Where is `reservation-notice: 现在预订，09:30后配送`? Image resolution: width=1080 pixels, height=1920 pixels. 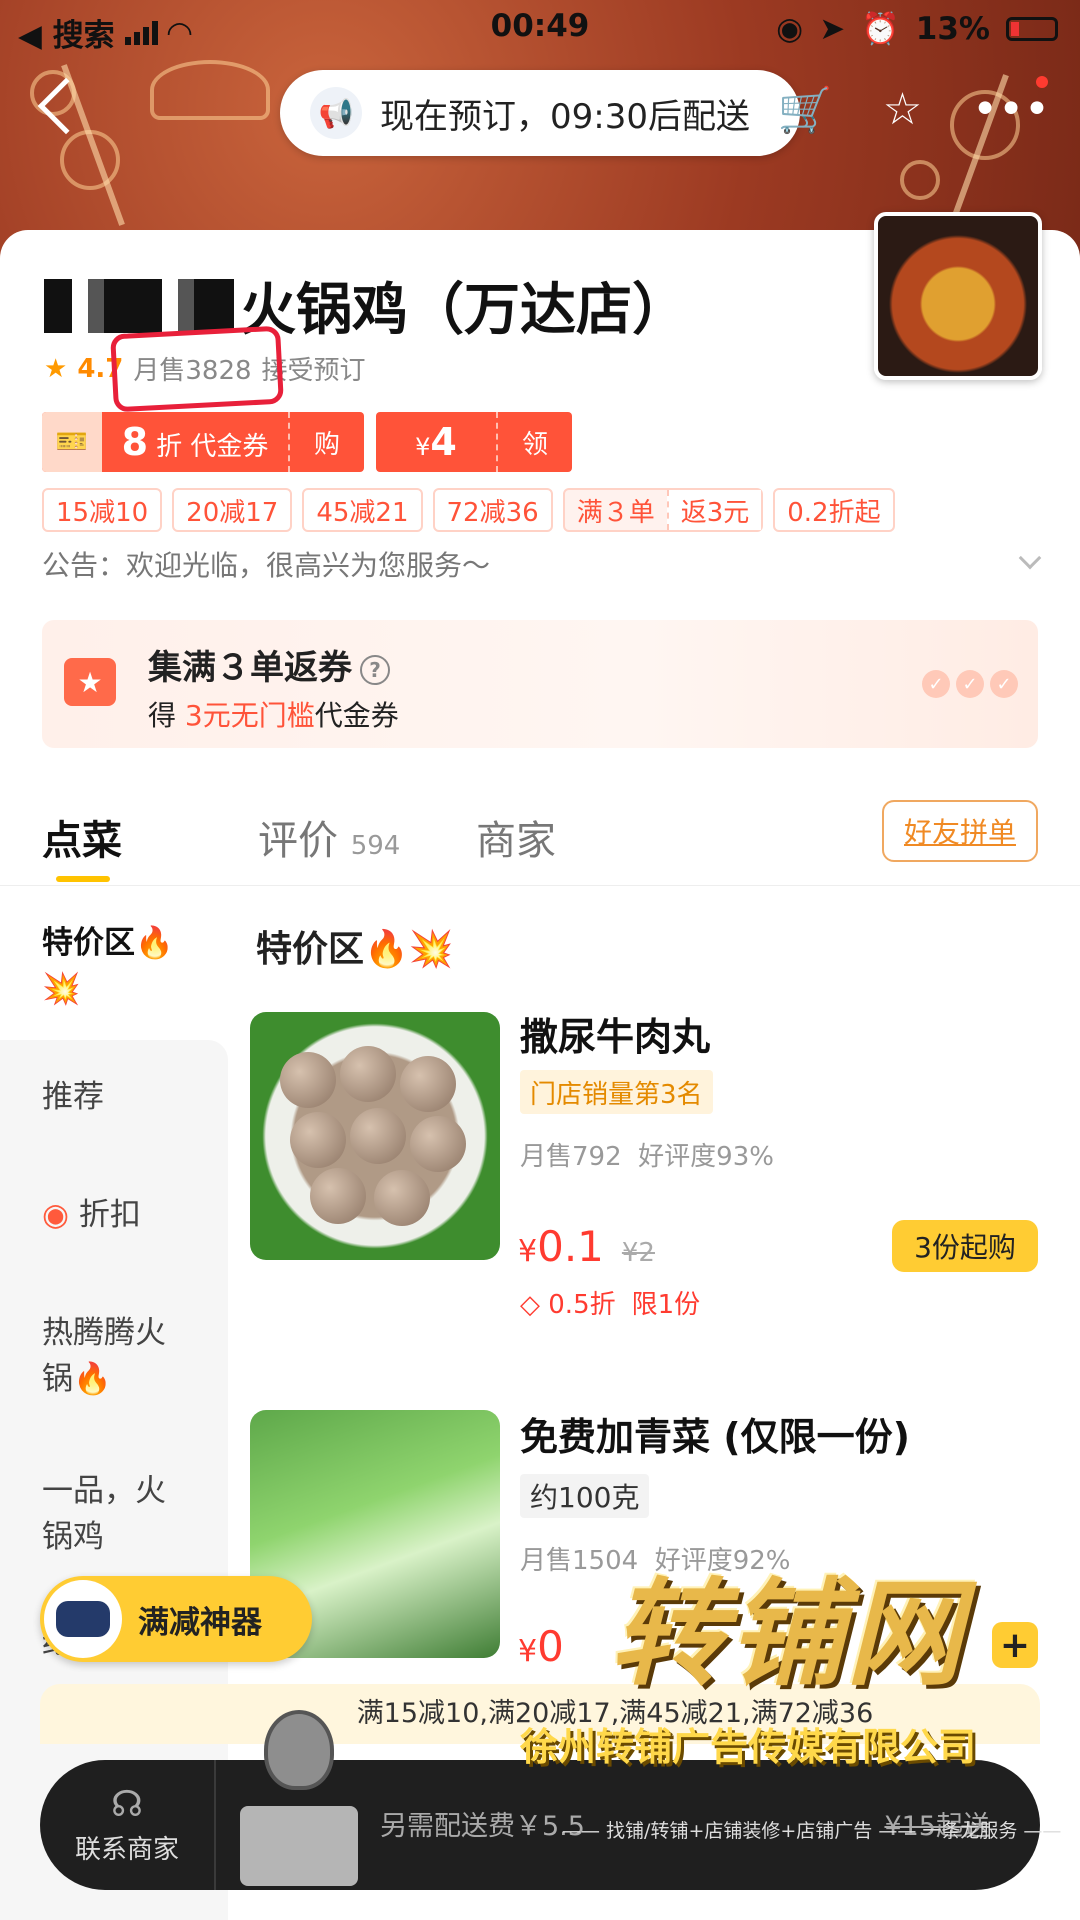 reservation-notice: 现在预订，09:30后配送 is located at coordinates (565, 116).